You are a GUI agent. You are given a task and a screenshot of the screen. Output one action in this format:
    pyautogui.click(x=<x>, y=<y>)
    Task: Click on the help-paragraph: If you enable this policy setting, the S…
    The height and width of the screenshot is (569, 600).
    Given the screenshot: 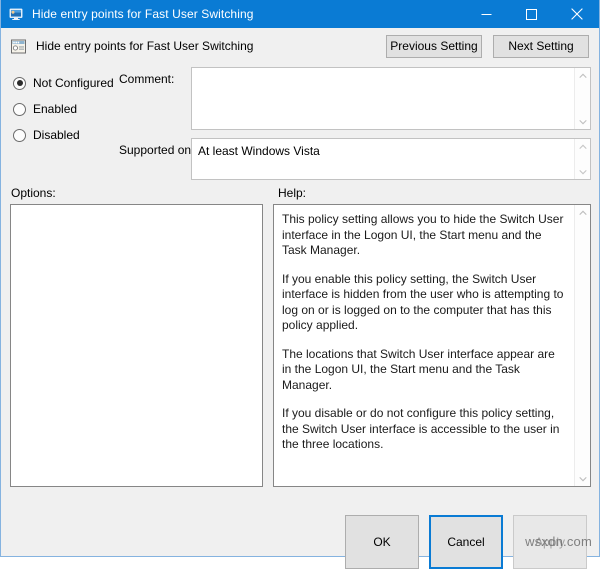 What is the action you would take?
    pyautogui.click(x=423, y=302)
    